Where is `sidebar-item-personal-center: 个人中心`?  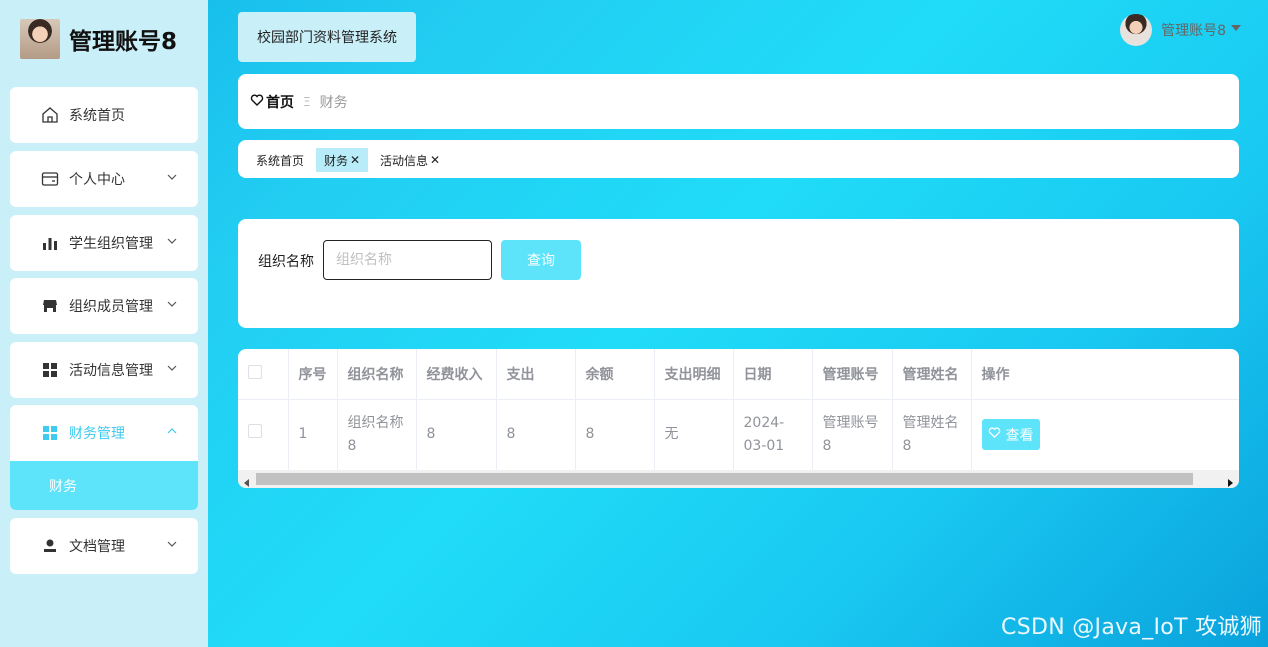 sidebar-item-personal-center: 个人中心 is located at coordinates (104, 179).